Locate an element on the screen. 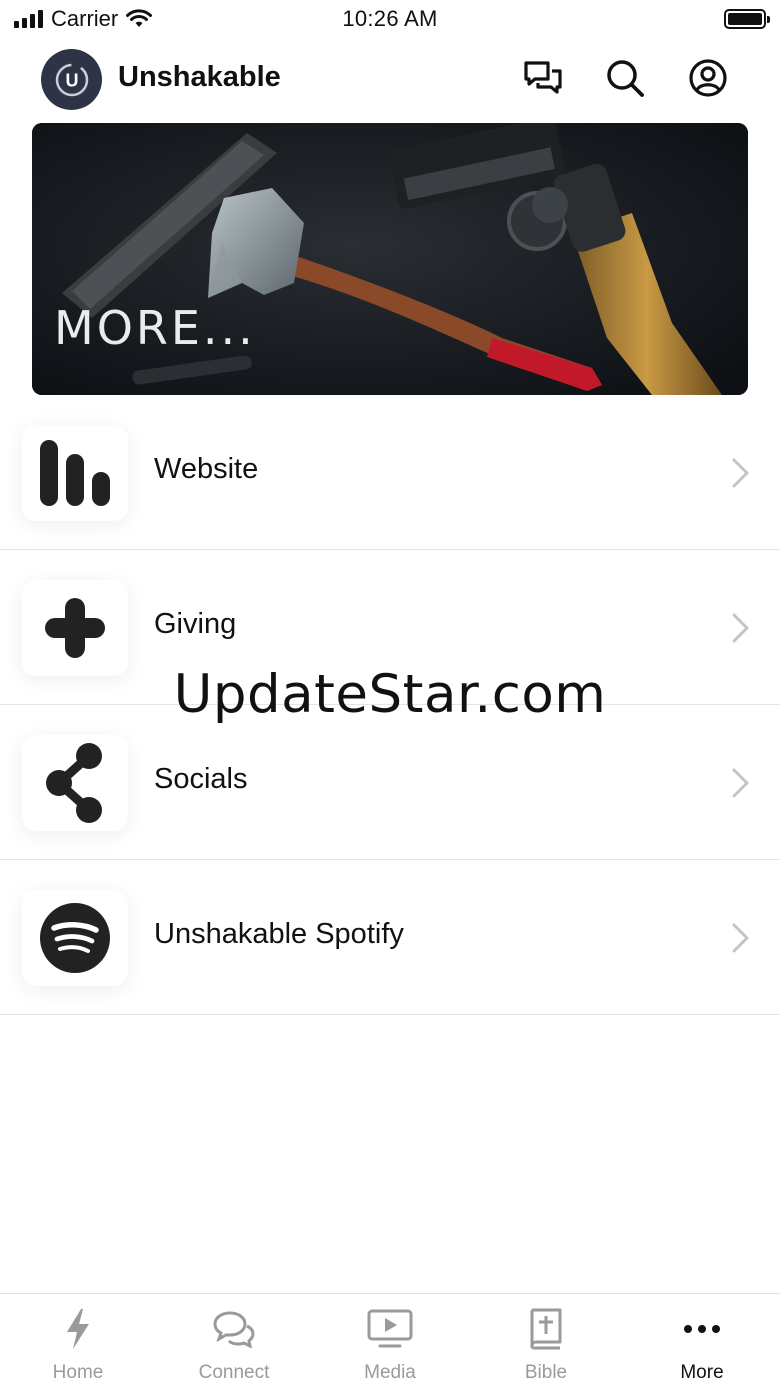 This screenshot has width=780, height=1387. chat-bubbles-icon is located at coordinates (543, 77).